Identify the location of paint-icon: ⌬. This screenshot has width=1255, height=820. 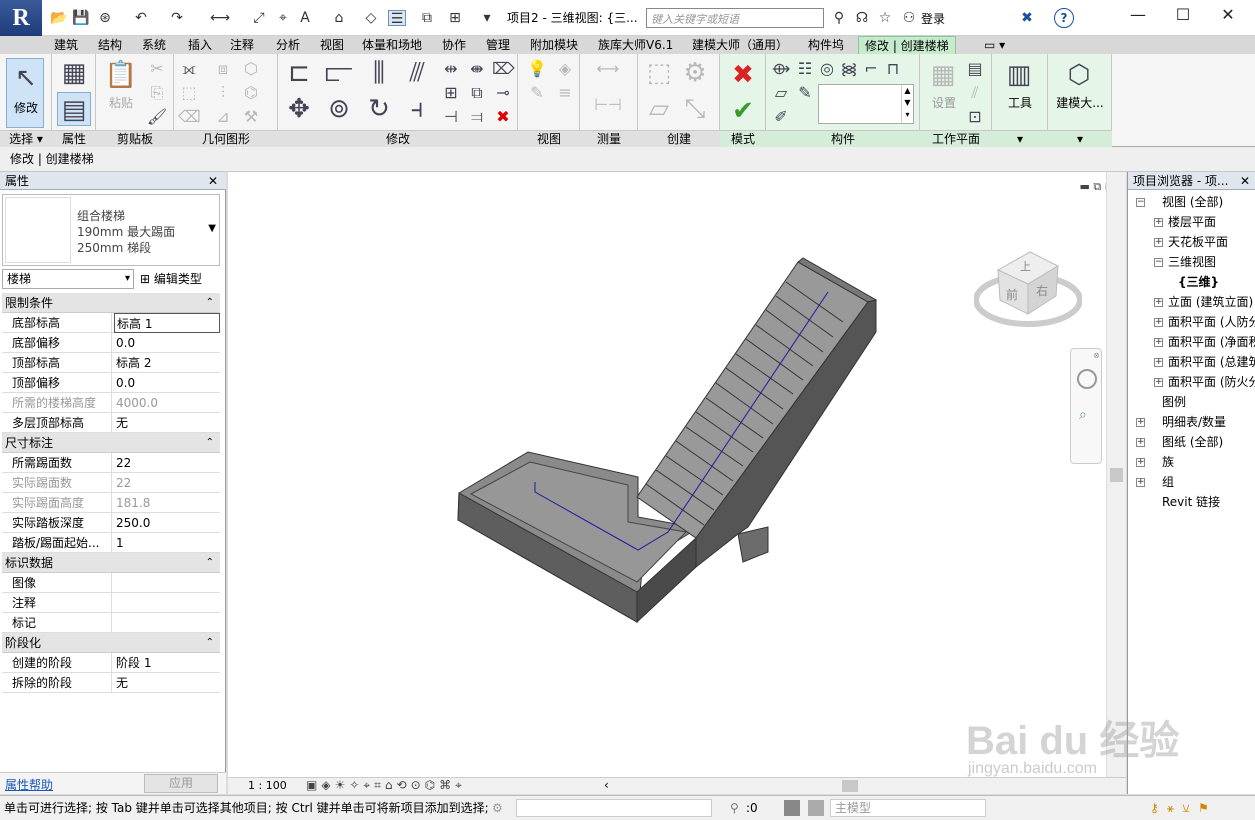
(251, 93).